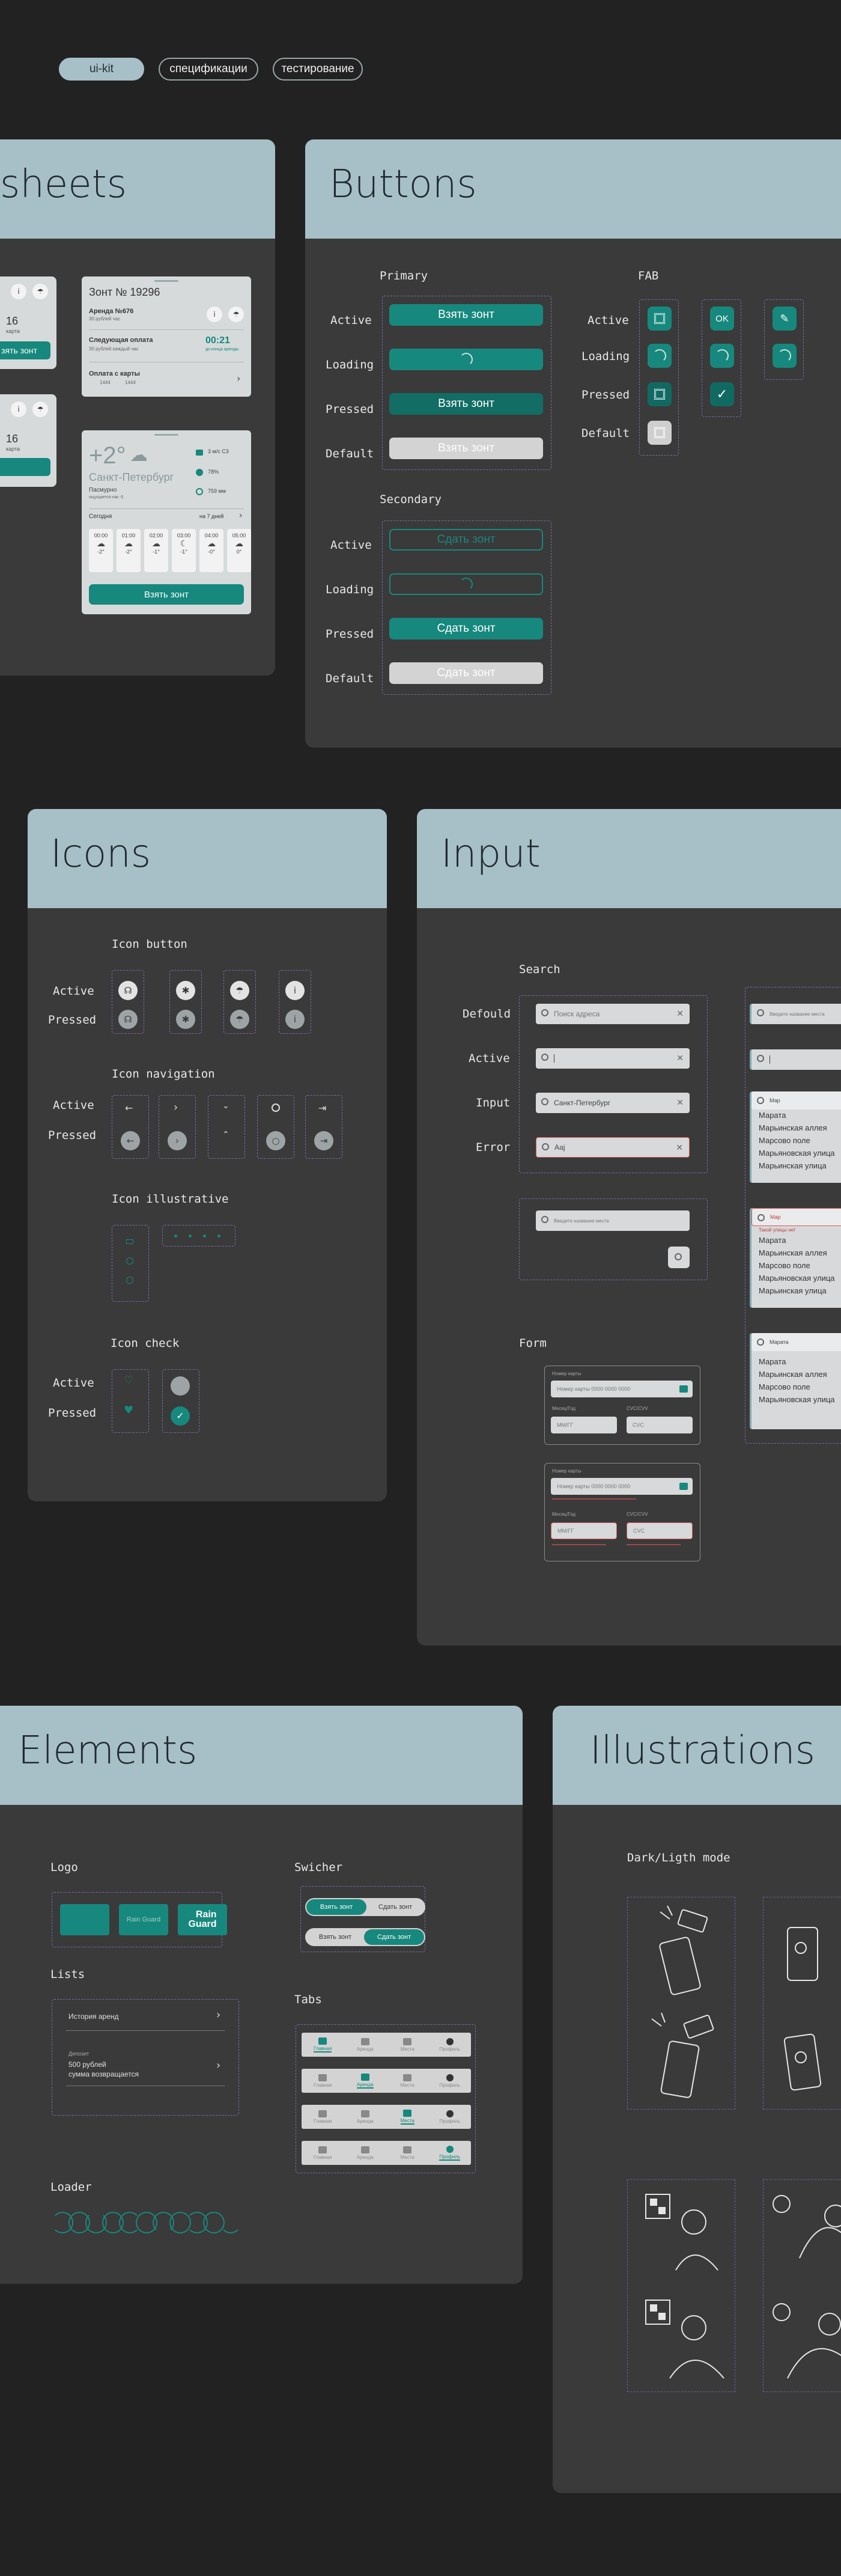 This screenshot has width=841, height=2576. What do you see at coordinates (660, 433) in the screenshot?
I see `fab-qr-default` at bounding box center [660, 433].